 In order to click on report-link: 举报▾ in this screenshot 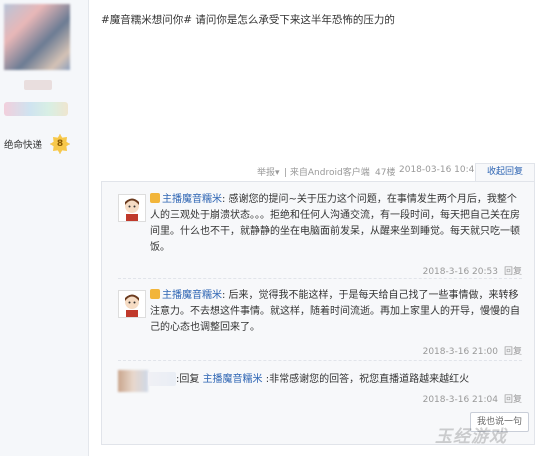, I will do `click(268, 171)`.